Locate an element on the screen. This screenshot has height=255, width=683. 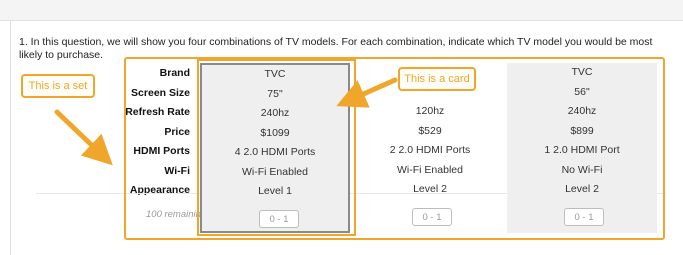
left-frame-border is located at coordinates (10, 137).